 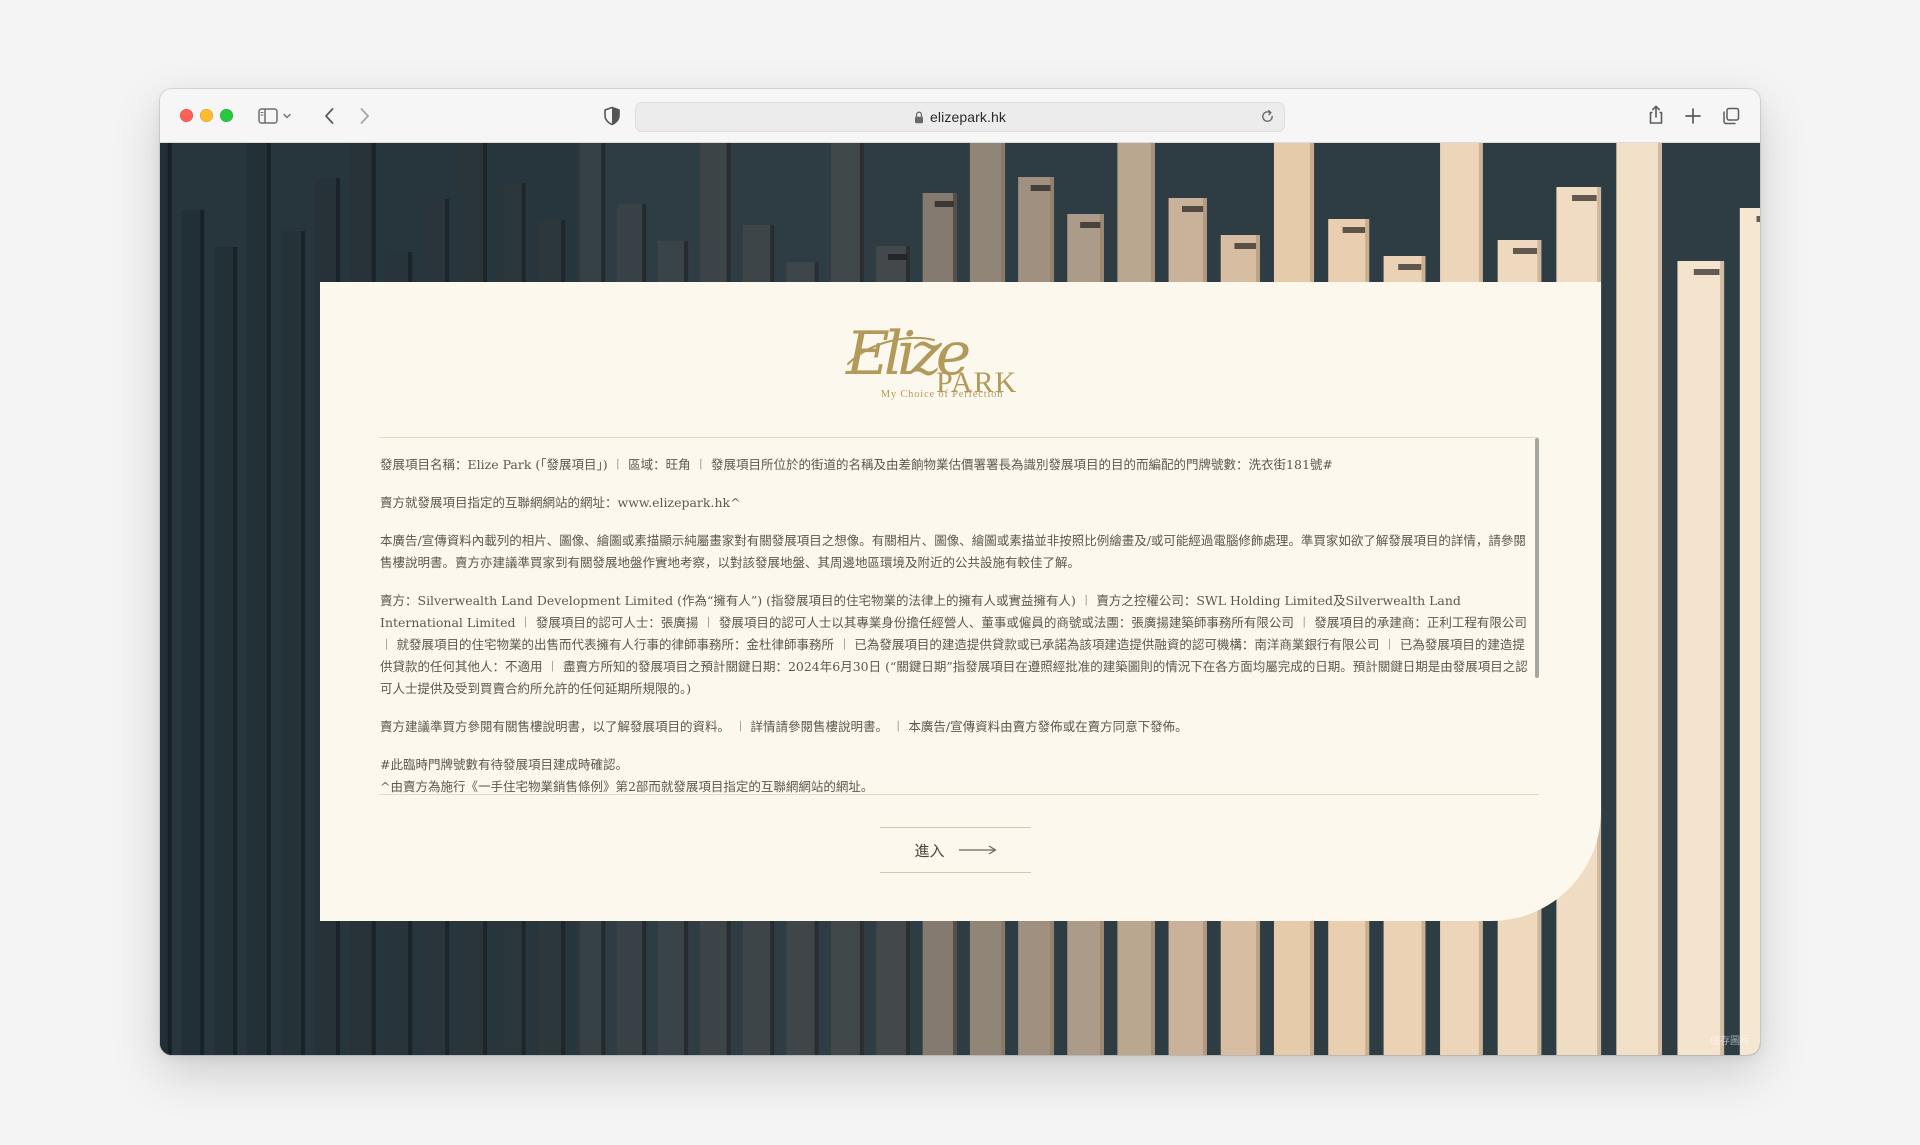 What do you see at coordinates (968, 117) in the screenshot?
I see `url-text: elizepark.hk` at bounding box center [968, 117].